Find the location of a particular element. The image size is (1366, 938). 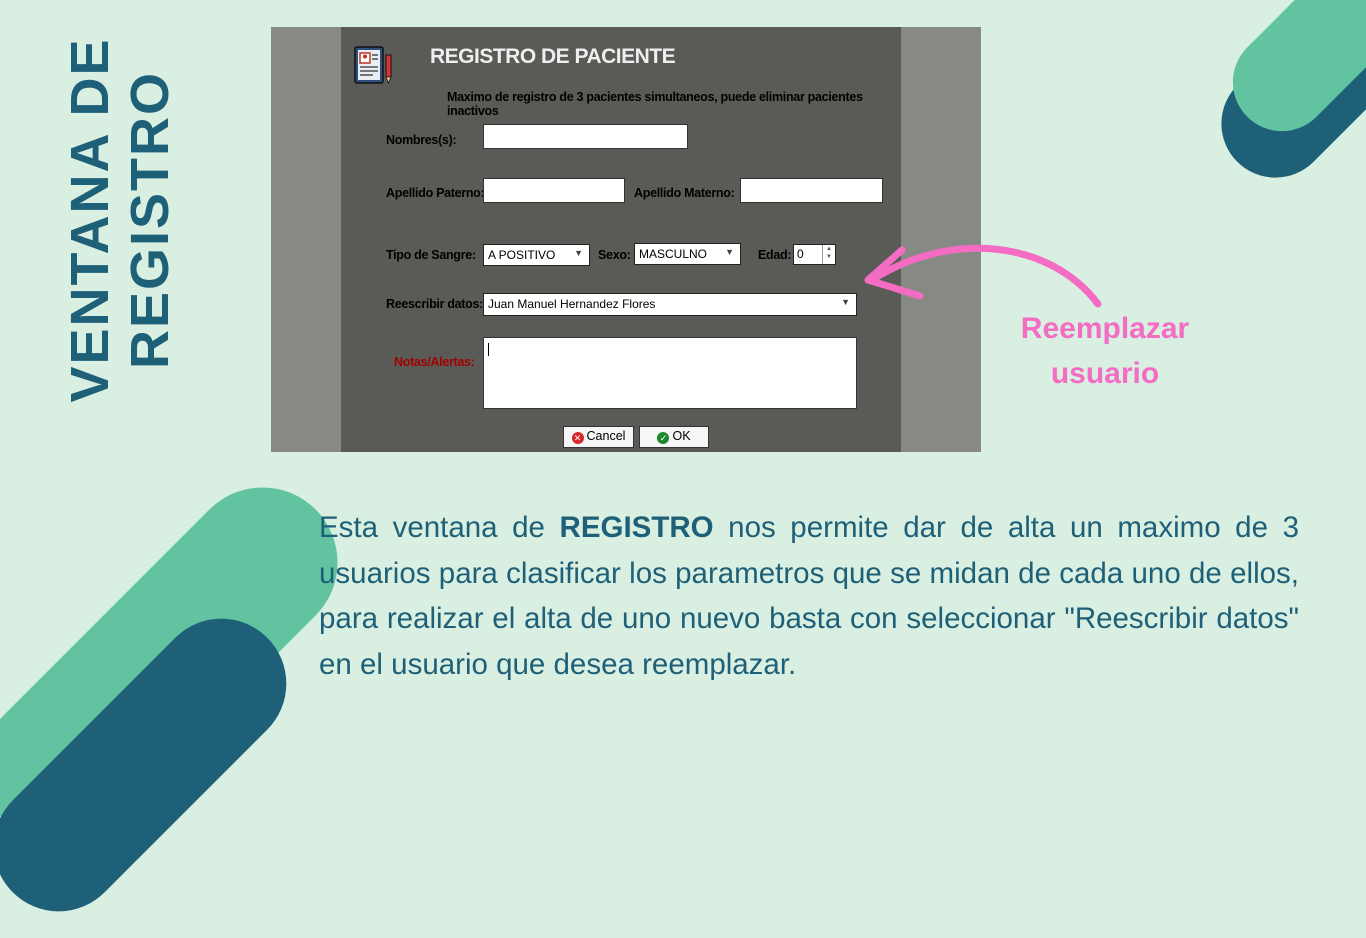

tipo-sangre-label: Tipo de Sangre: is located at coordinates (431, 255).